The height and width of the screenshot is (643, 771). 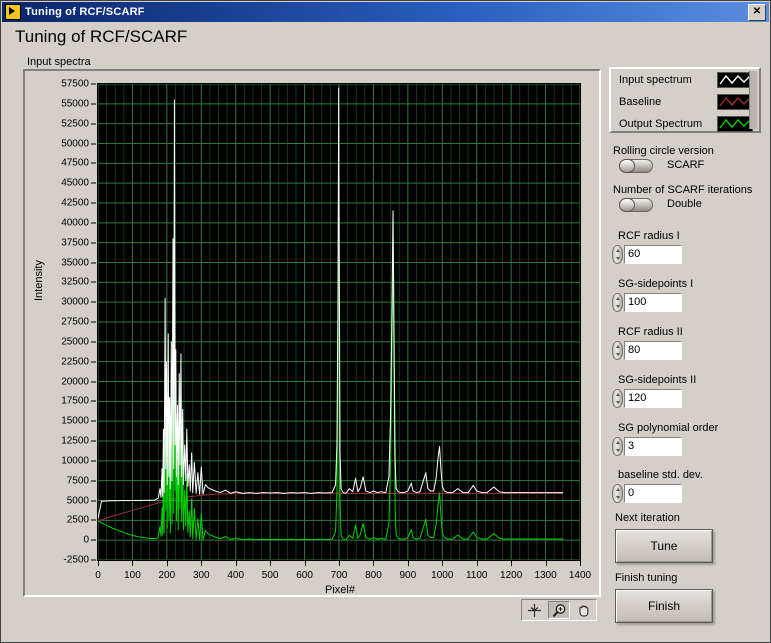 I want to click on rcf-radius-1-input: 60, so click(x=653, y=254).